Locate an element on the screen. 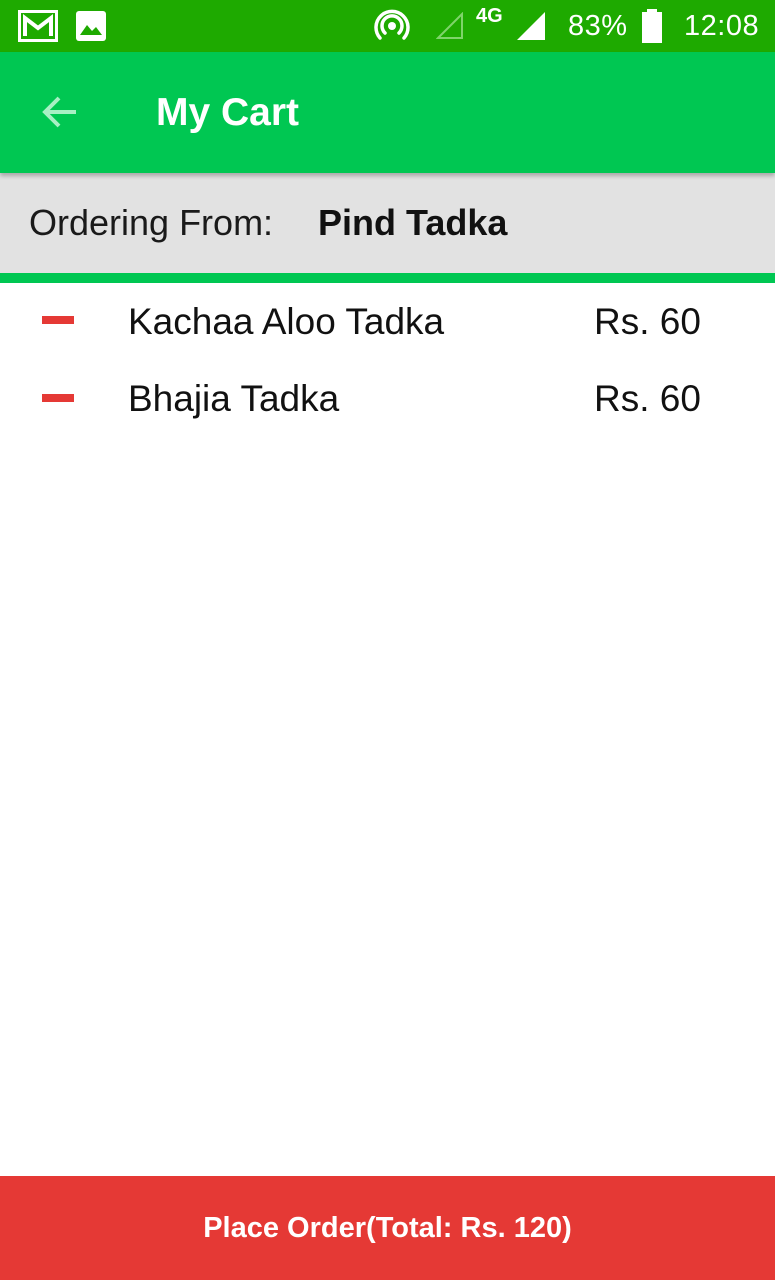  arrow-back-icon is located at coordinates (59, 112).